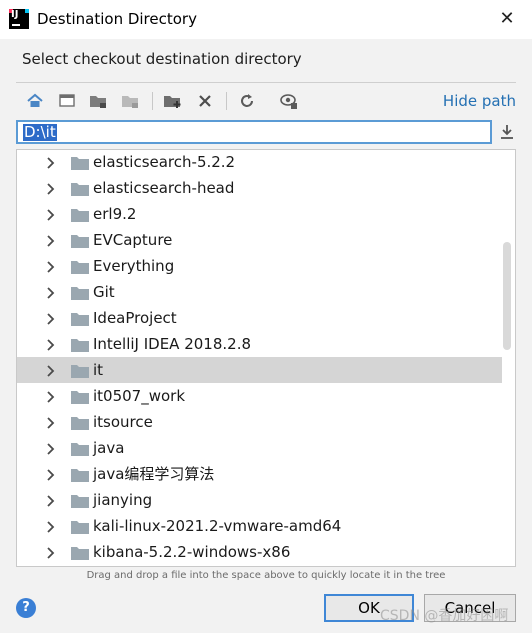  Describe the element at coordinates (267, 101) in the screenshot. I see `toolbar: Hide path` at that location.